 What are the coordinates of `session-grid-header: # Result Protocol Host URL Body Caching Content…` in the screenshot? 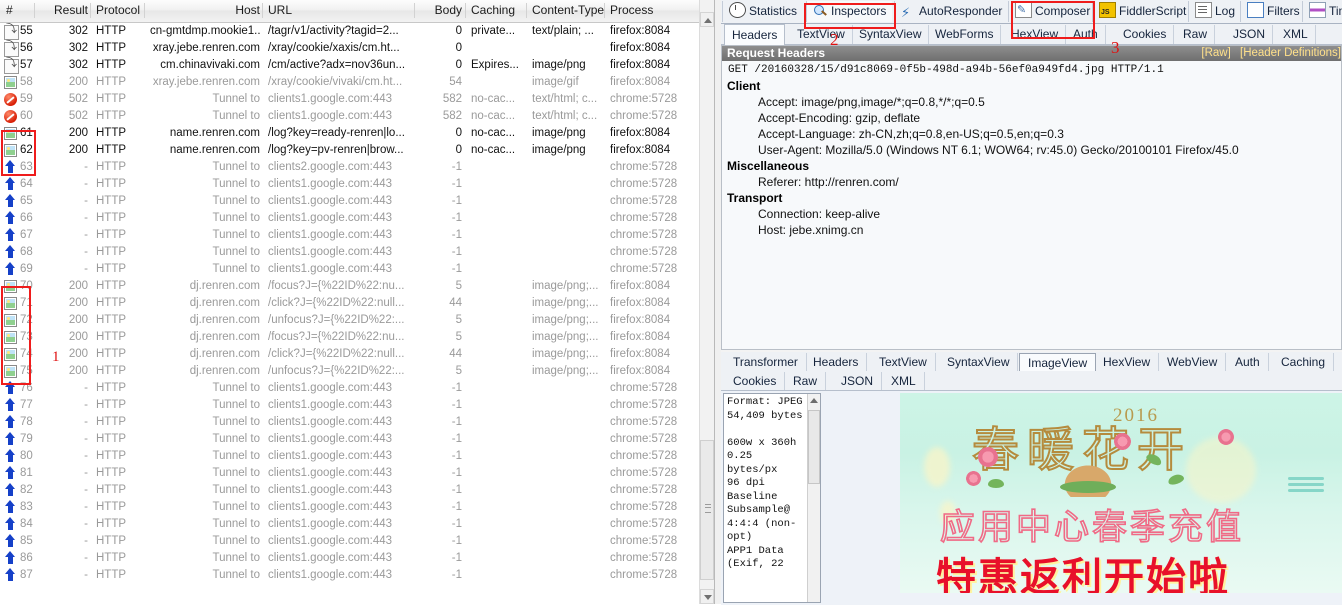 It's located at (357, 11).